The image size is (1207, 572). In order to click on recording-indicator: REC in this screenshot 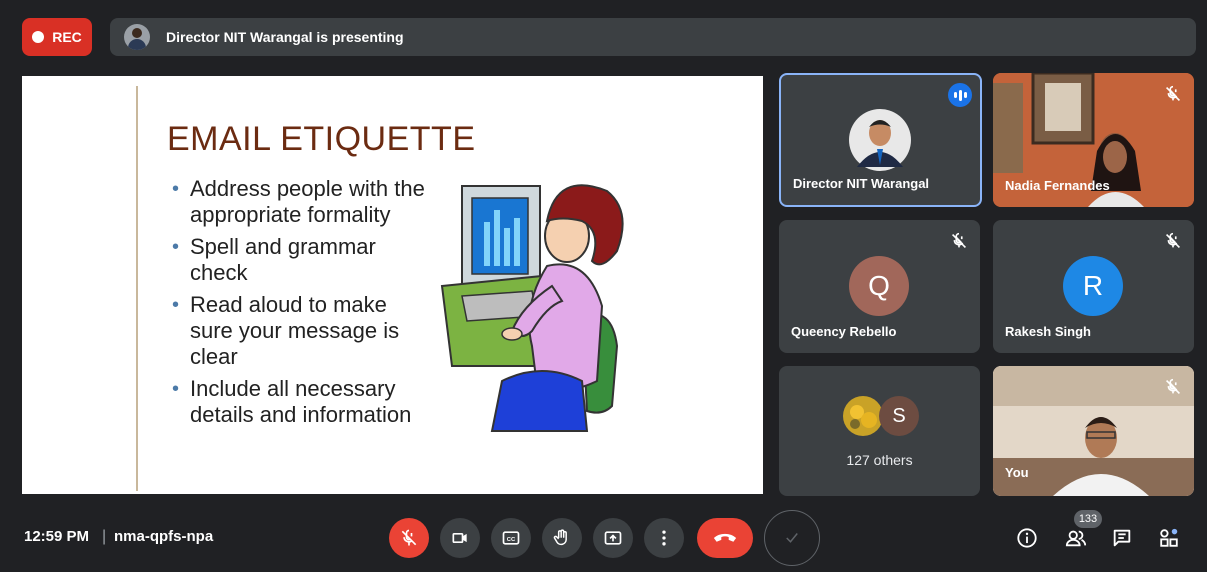, I will do `click(57, 37)`.